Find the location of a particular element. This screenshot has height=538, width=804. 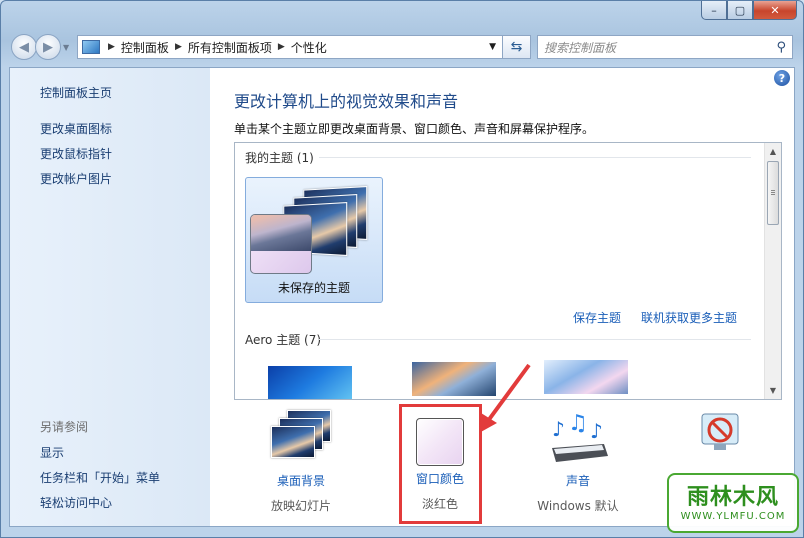

desktop-background-icon is located at coordinates (301, 438).